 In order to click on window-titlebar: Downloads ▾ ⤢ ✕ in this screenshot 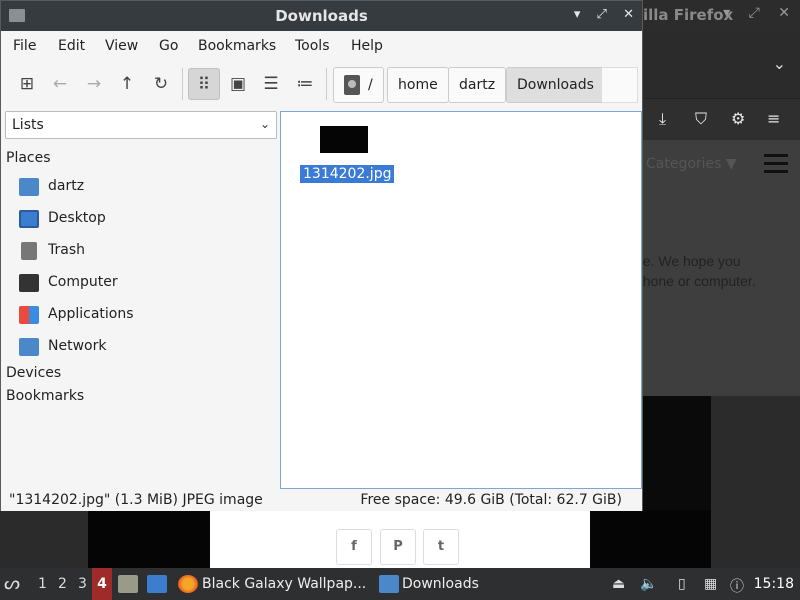, I will do `click(321, 16)`.